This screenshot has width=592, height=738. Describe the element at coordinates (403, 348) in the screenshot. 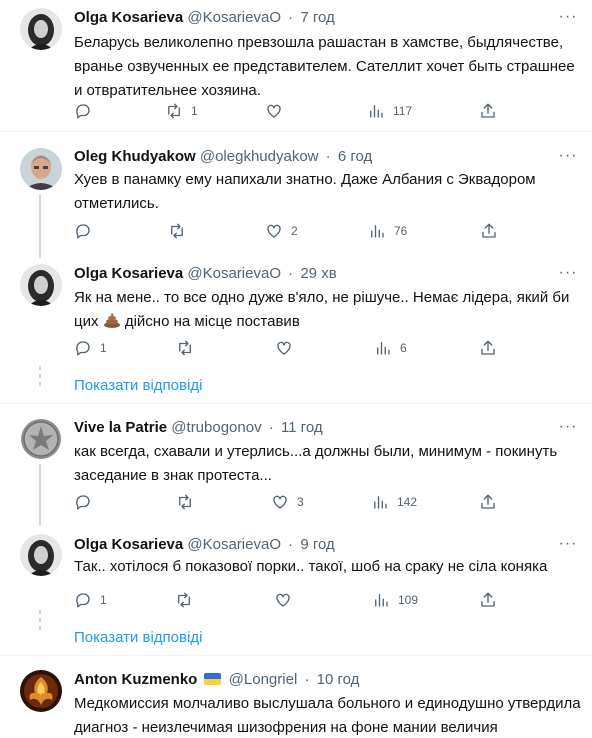

I see `views-count: 6` at that location.